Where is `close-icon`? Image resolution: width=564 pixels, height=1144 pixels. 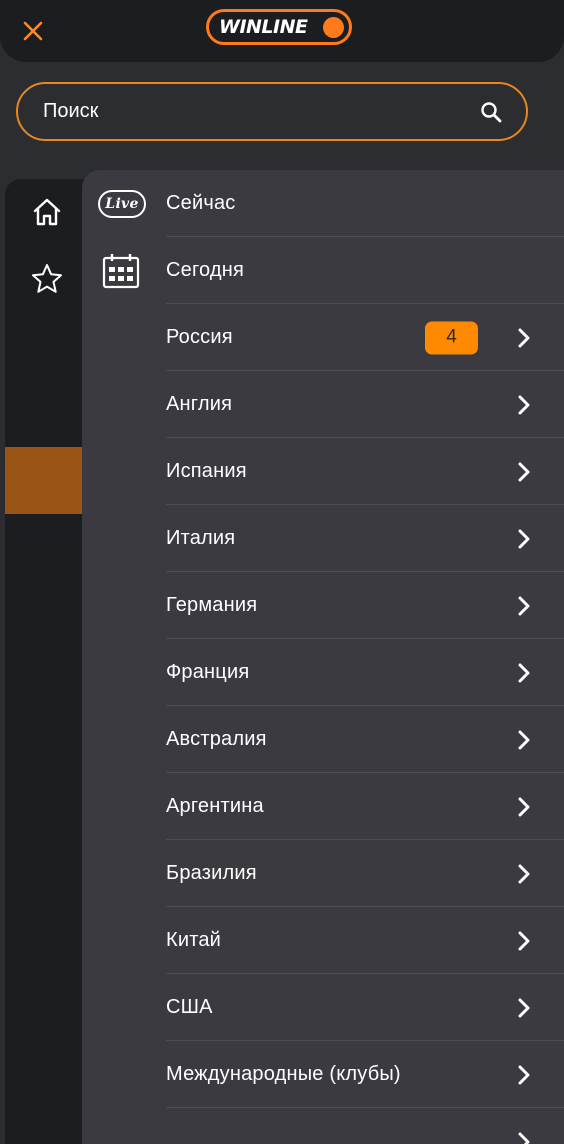 close-icon is located at coordinates (33, 31).